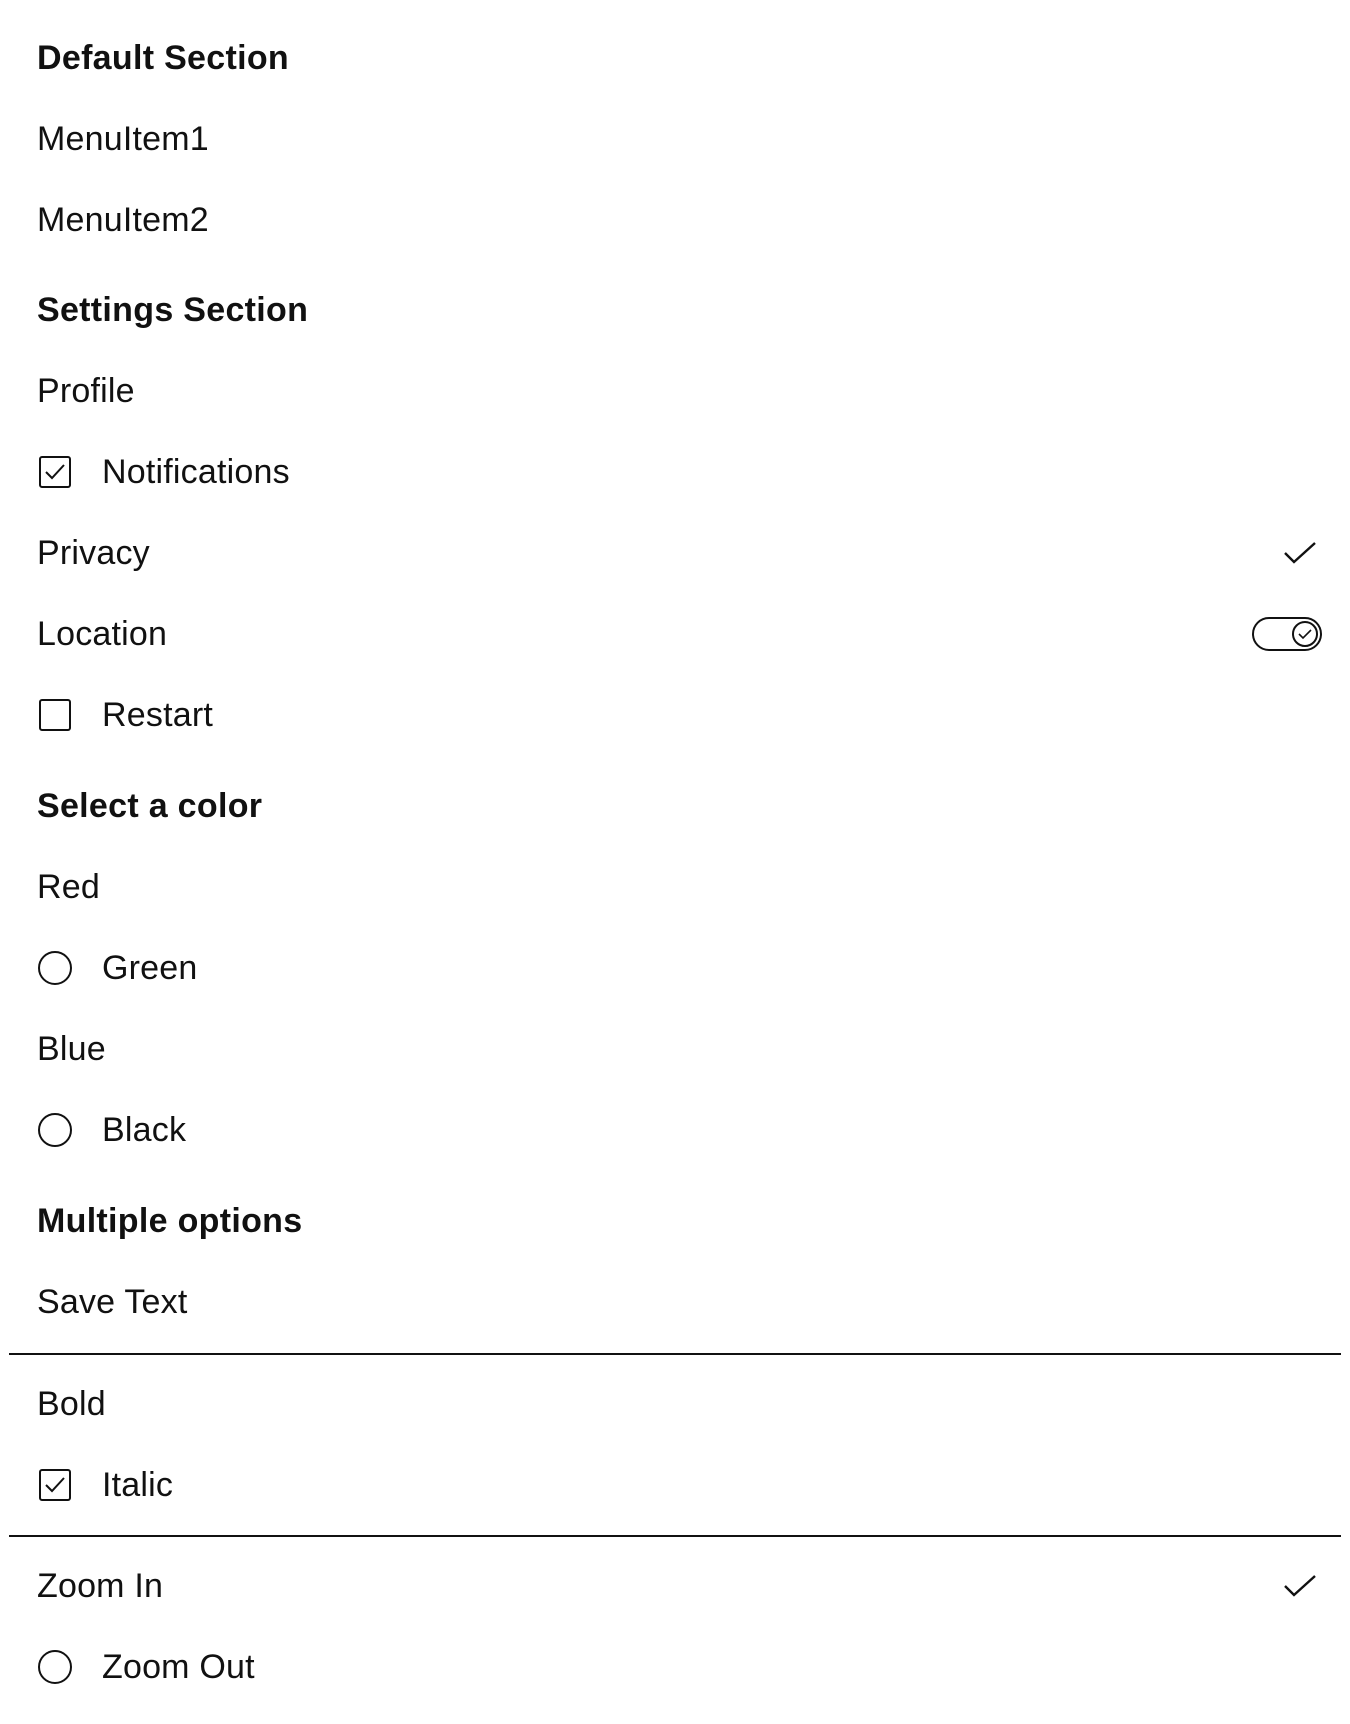 The image size is (1350, 1724). What do you see at coordinates (675, 1404) in the screenshot?
I see `menu-item-bold: Bold` at bounding box center [675, 1404].